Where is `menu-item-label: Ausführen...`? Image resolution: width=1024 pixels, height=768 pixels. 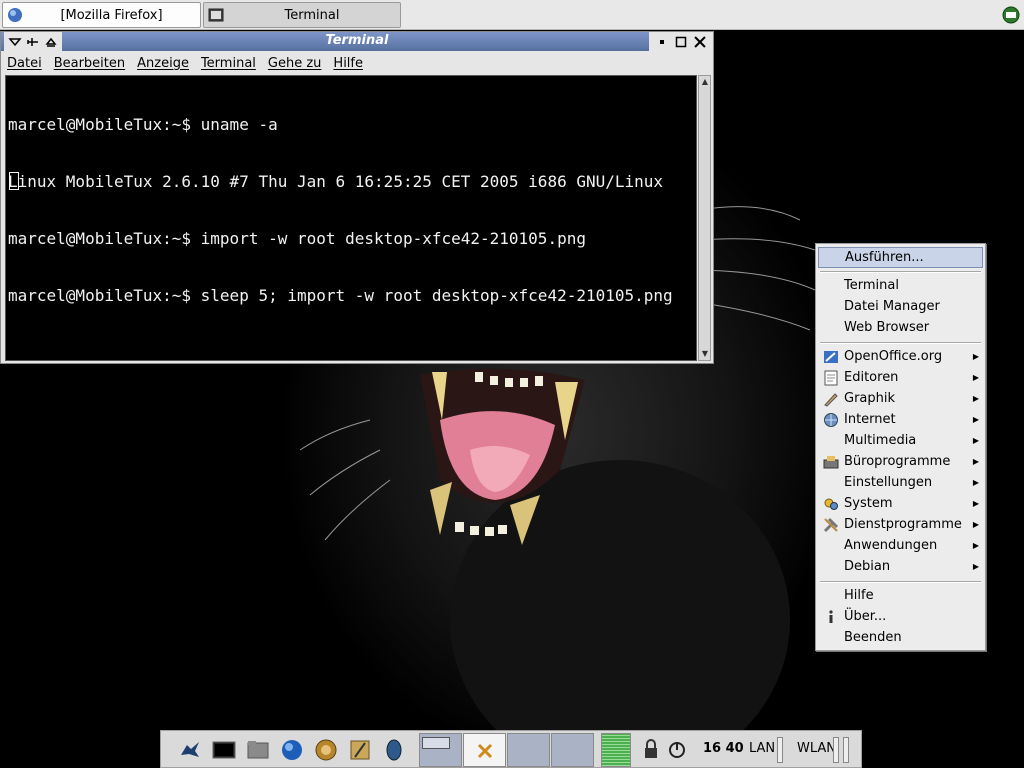 menu-item-label: Ausführen... is located at coordinates (884, 257).